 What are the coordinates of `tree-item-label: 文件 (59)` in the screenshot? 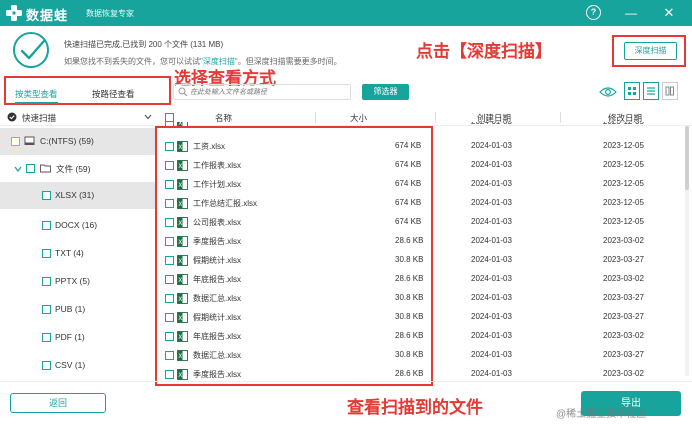 It's located at (73, 169).